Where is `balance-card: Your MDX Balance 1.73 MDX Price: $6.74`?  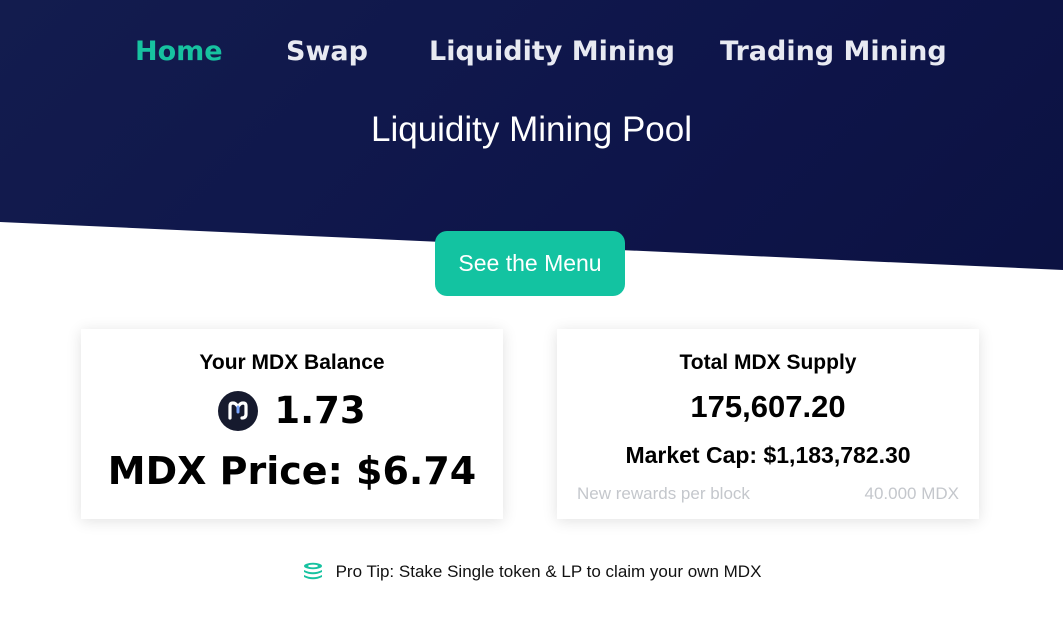
balance-card: Your MDX Balance 1.73 MDX Price: $6.74 is located at coordinates (292, 424).